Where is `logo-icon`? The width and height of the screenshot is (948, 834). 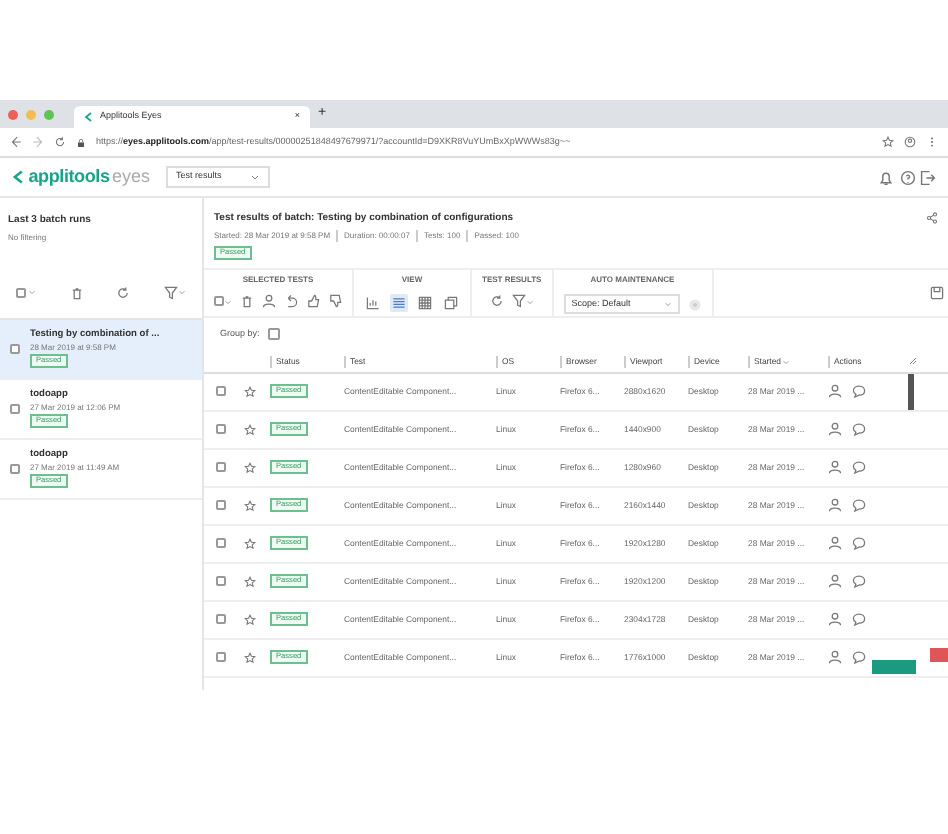
logo-icon is located at coordinates (19, 177).